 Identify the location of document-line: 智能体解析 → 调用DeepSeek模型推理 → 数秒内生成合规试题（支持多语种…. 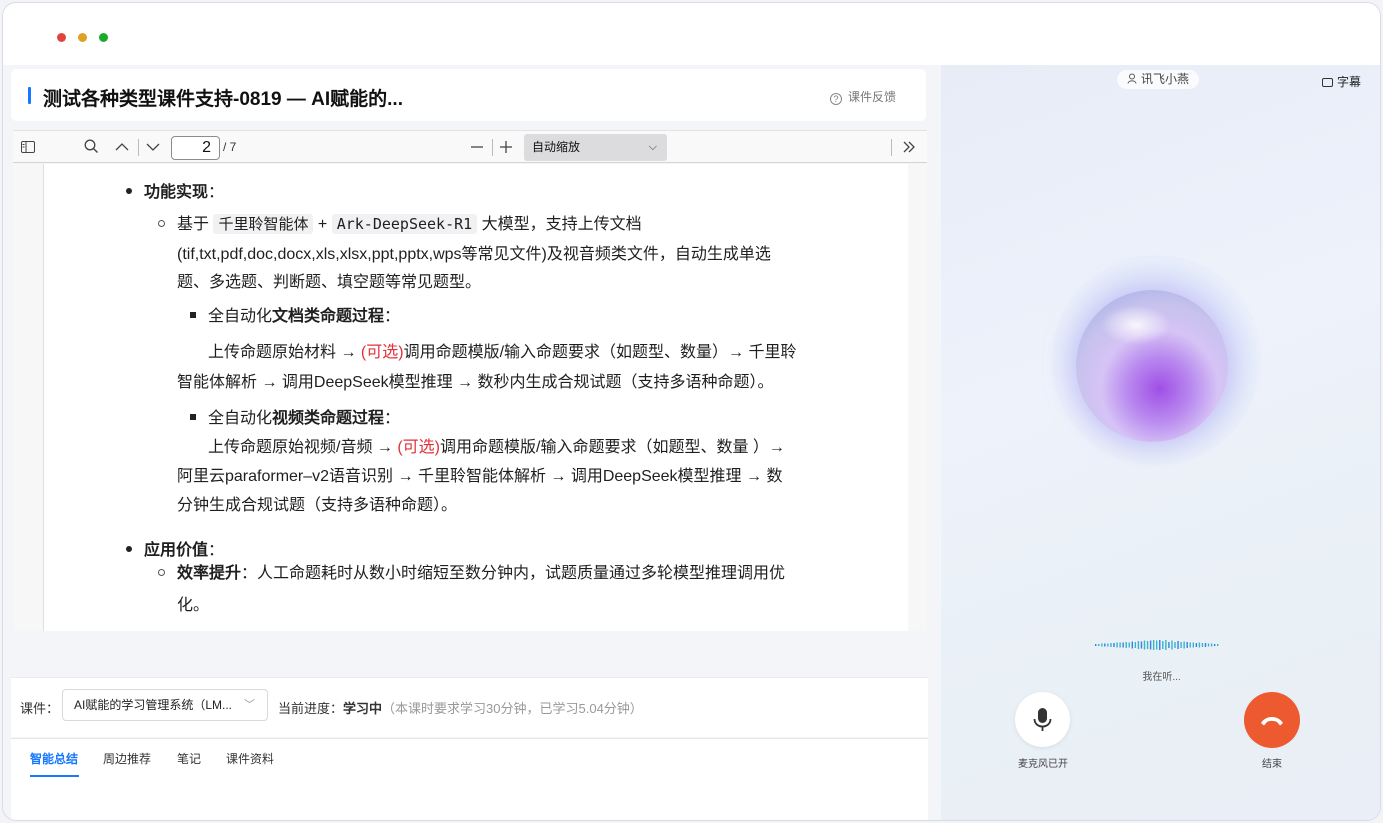
(475, 380).